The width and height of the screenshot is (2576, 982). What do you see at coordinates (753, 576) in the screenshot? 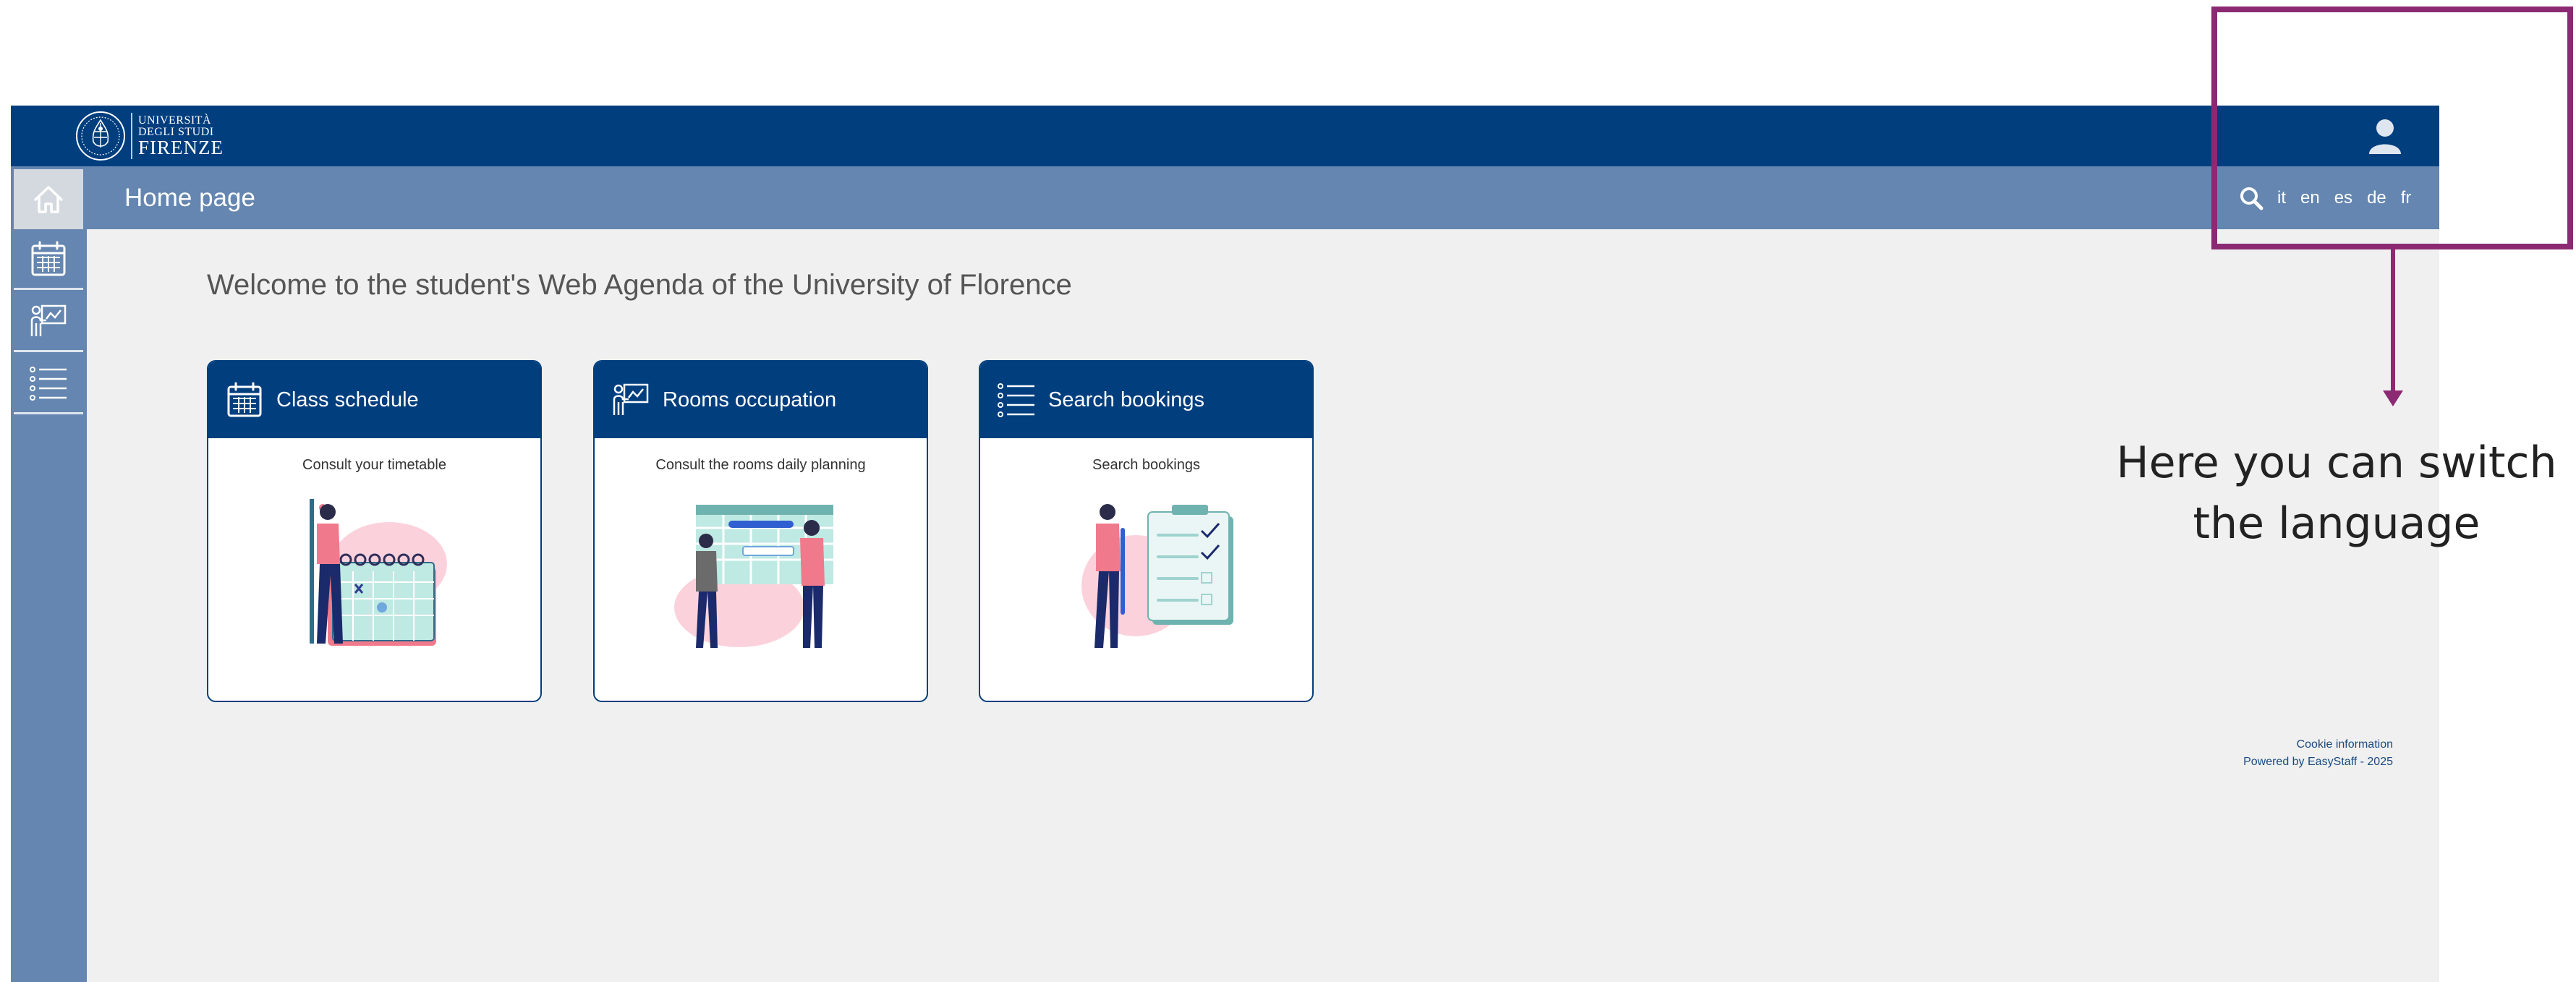
I see `rooms-illustration-icon` at bounding box center [753, 576].